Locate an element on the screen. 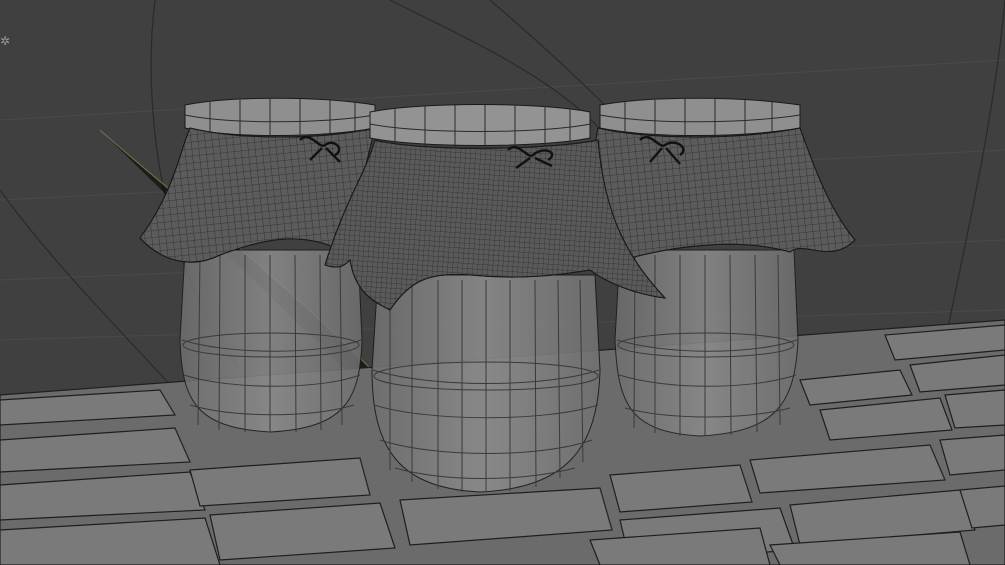 Image resolution: width=1005 pixels, height=565 pixels. light-icon: ✲ is located at coordinates (6, 41).